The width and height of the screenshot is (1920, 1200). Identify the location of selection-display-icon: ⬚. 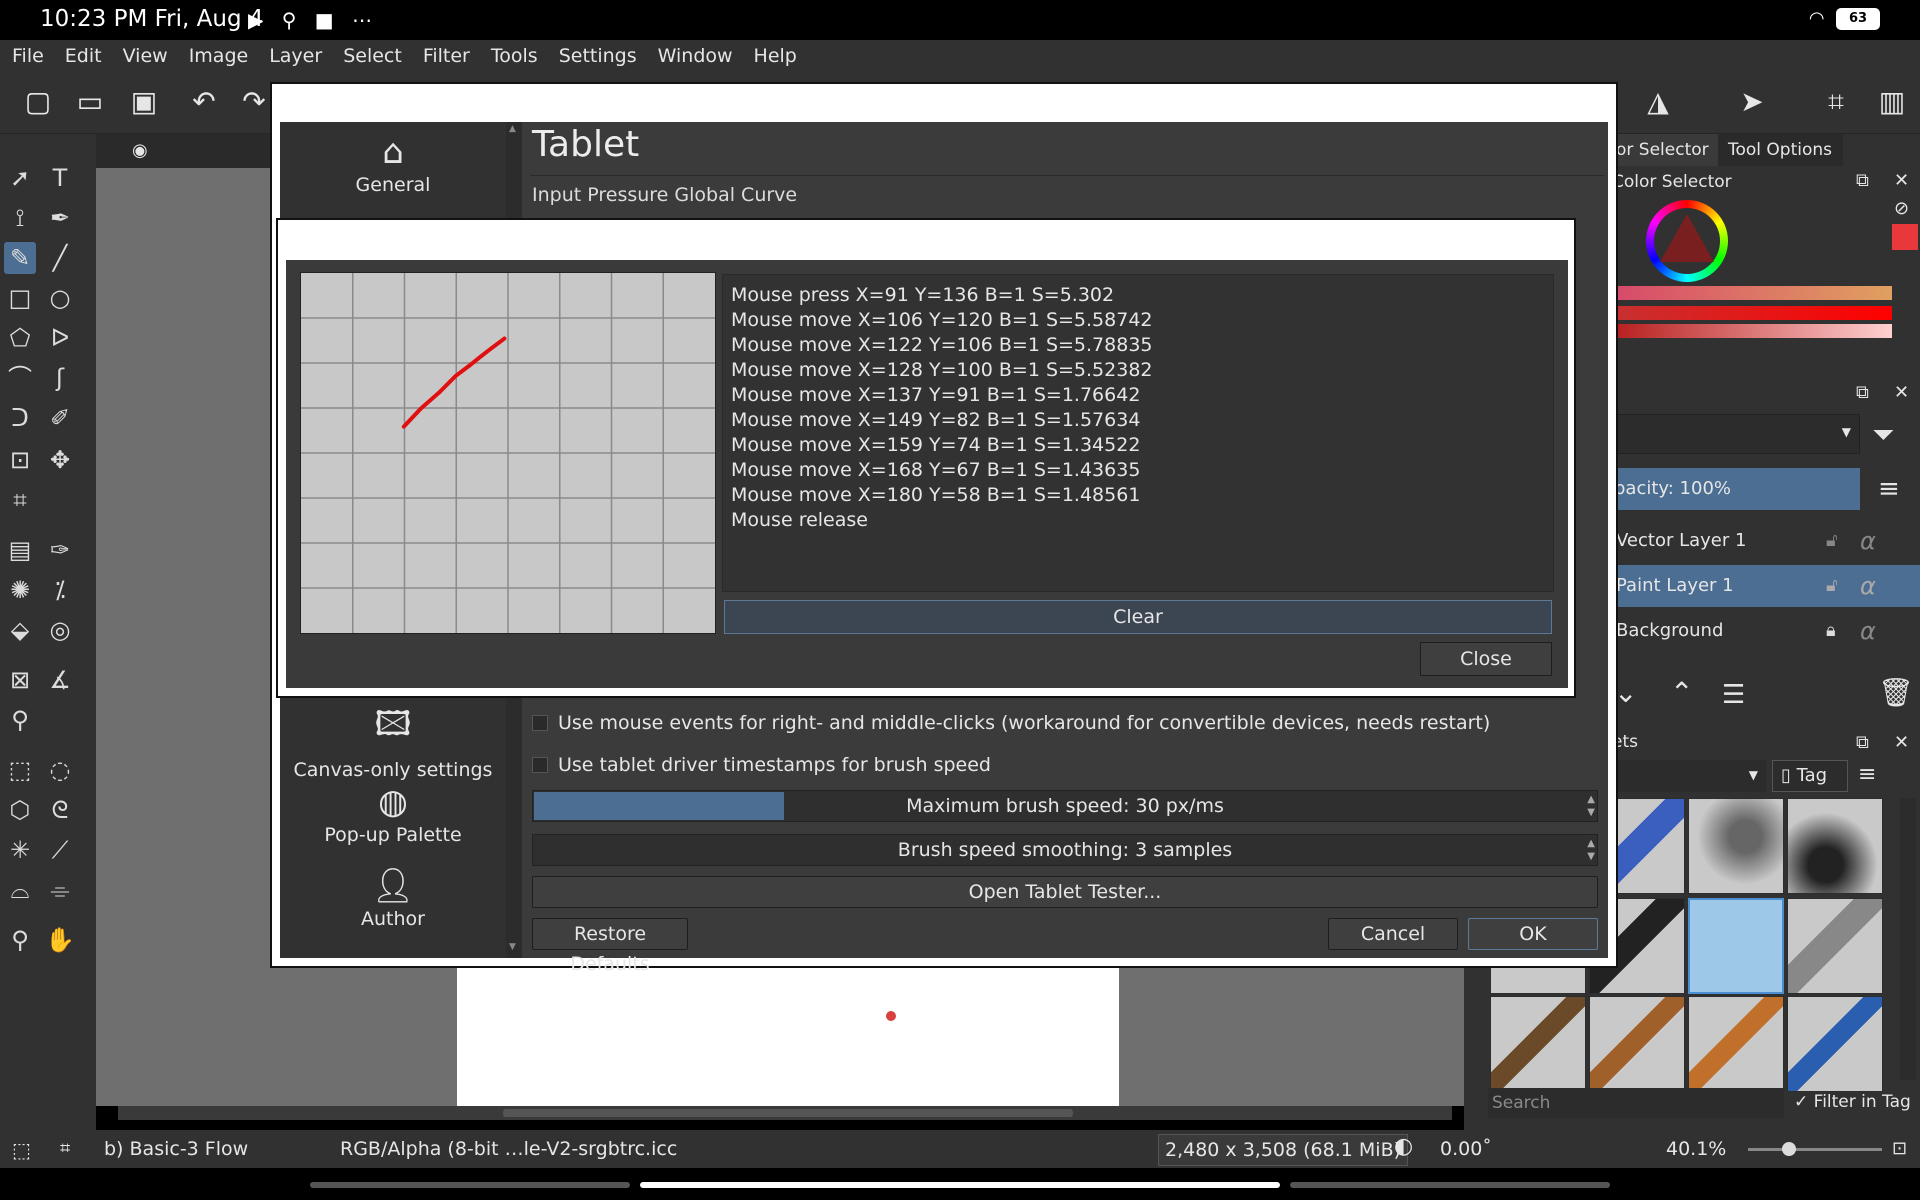
(21, 1150).